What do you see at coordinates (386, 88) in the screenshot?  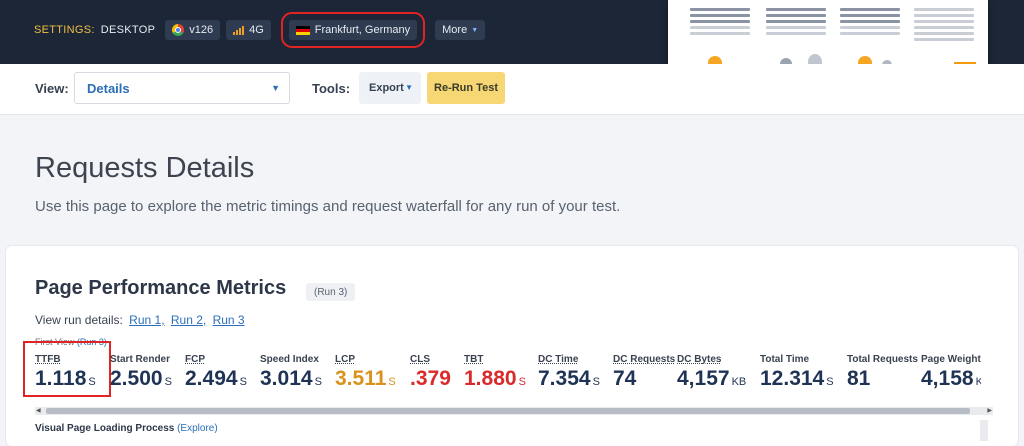 I see `export-label: Export` at bounding box center [386, 88].